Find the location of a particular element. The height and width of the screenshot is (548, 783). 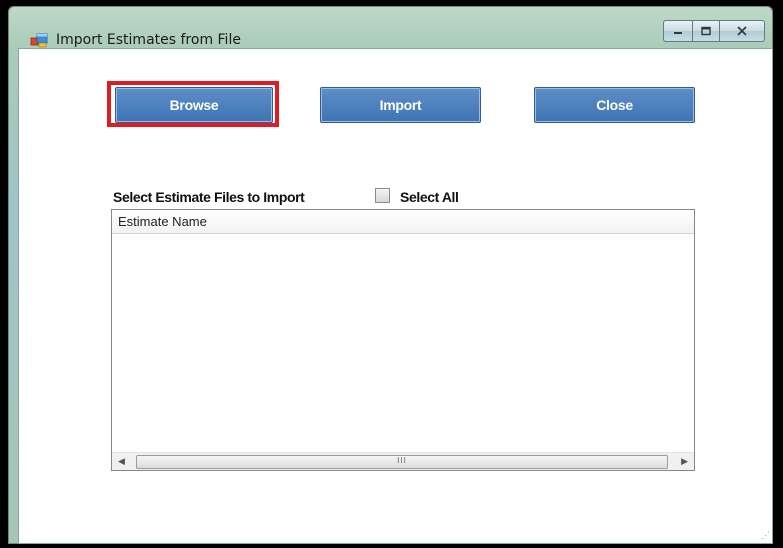

horizontal-scrollbar: ◀ III ▶ is located at coordinates (403, 461).